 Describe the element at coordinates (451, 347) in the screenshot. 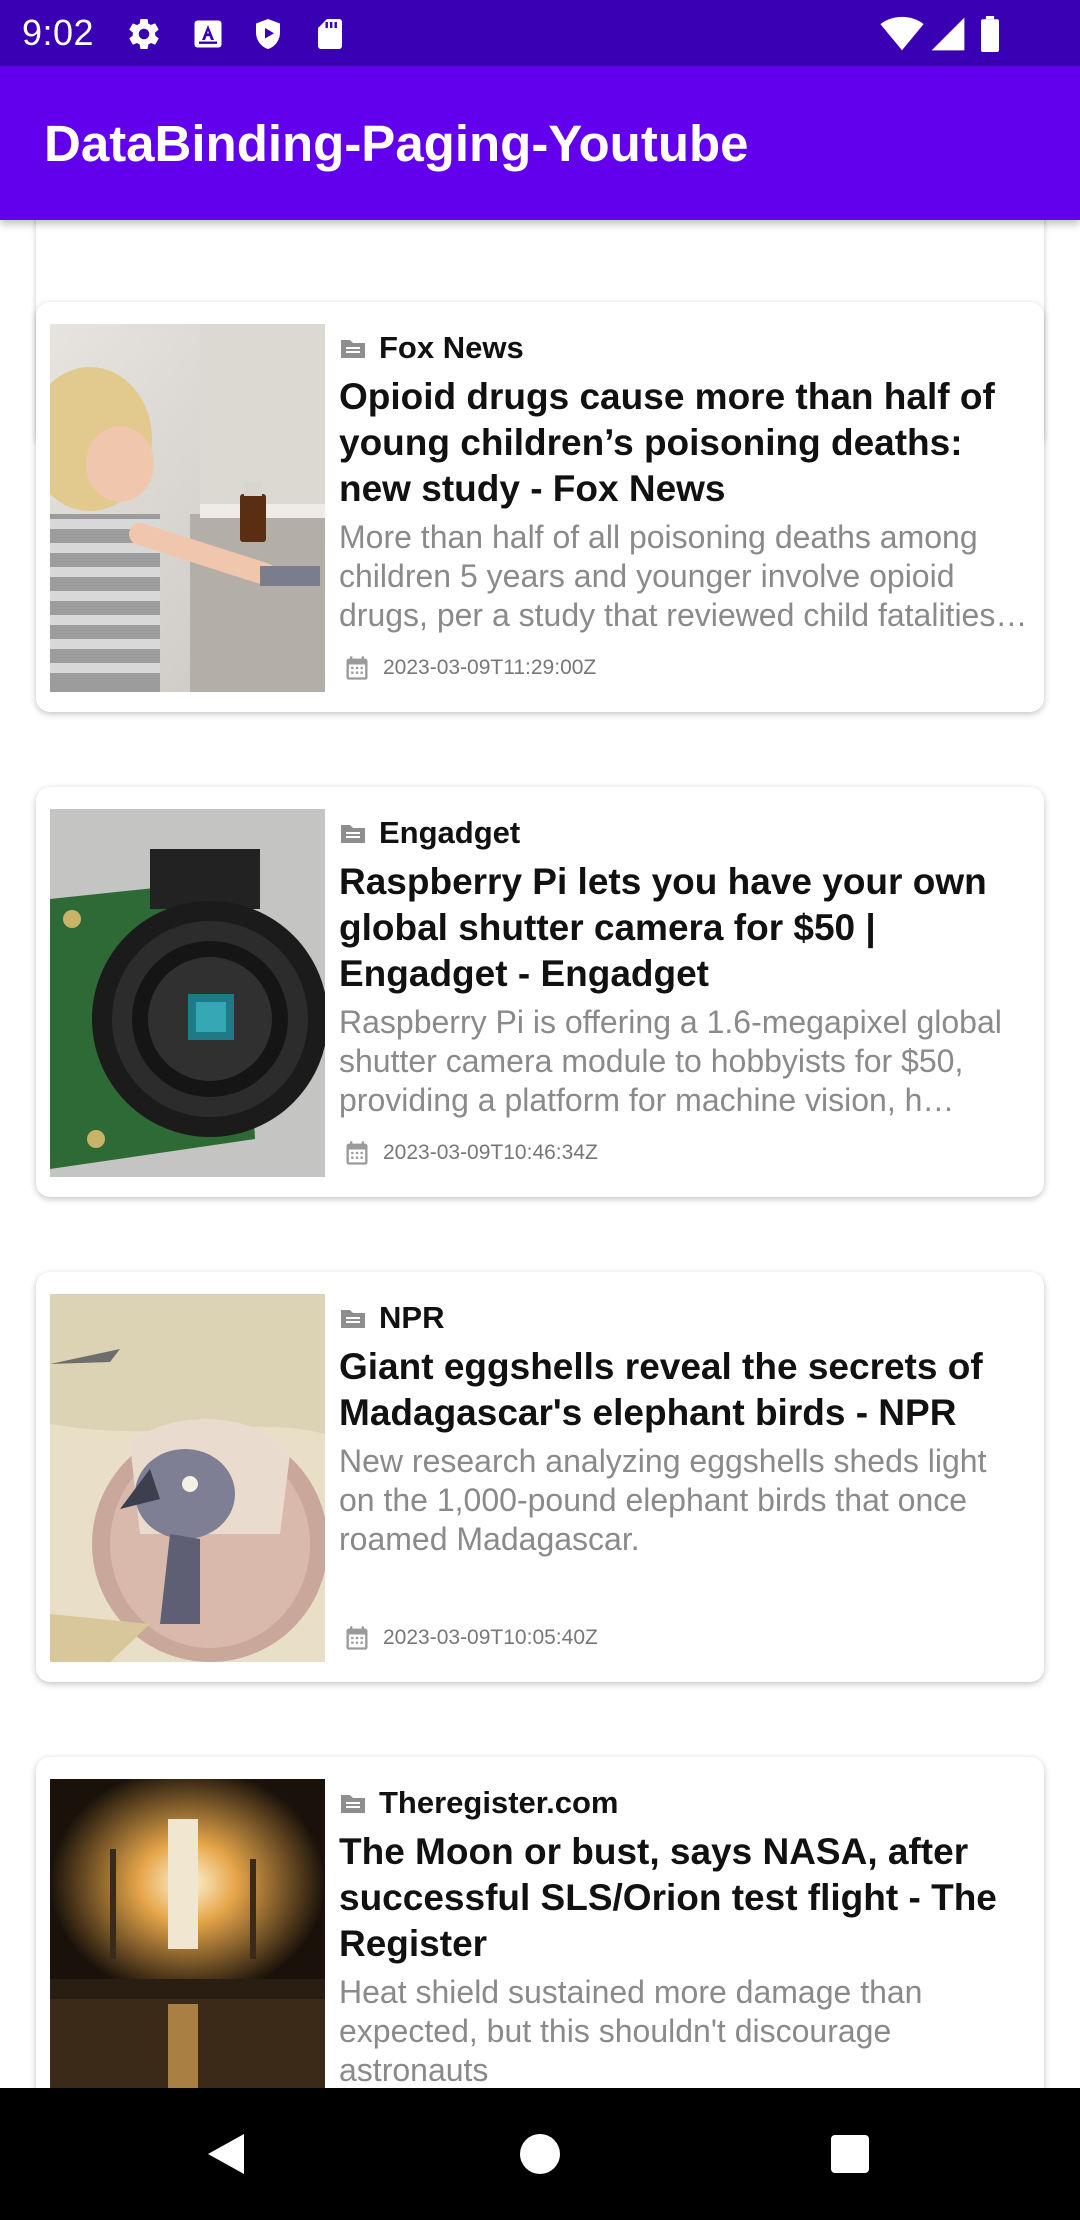

I see `article-source: Fox News` at that location.